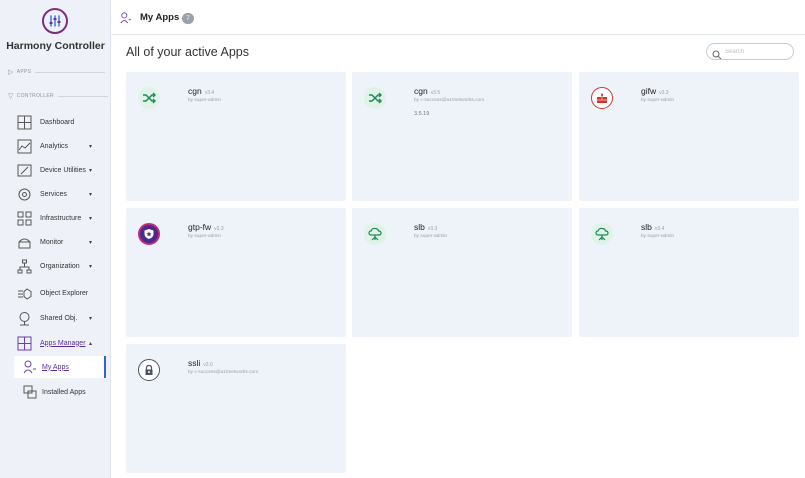  I want to click on app-name: gifw, so click(649, 91).